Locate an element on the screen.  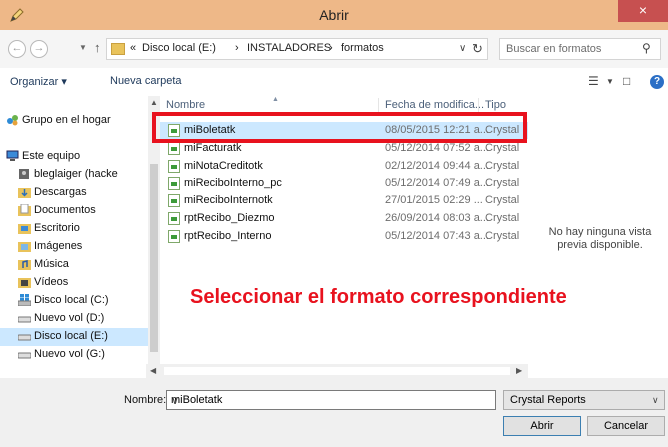
nav-item-music: Música is located at coordinates (74, 265).